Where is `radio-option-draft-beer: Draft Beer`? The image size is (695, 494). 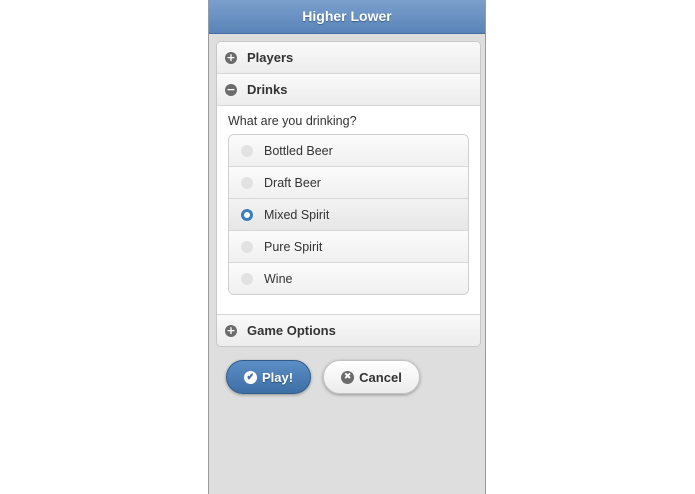
radio-option-draft-beer: Draft Beer is located at coordinates (348, 183).